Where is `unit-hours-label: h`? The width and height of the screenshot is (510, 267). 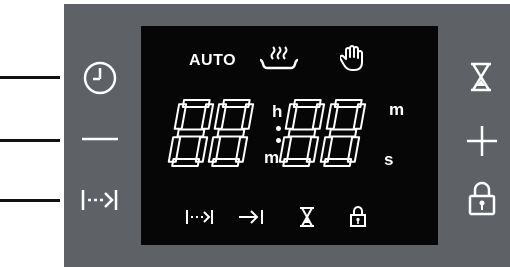
unit-hours-label: h is located at coordinates (277, 111).